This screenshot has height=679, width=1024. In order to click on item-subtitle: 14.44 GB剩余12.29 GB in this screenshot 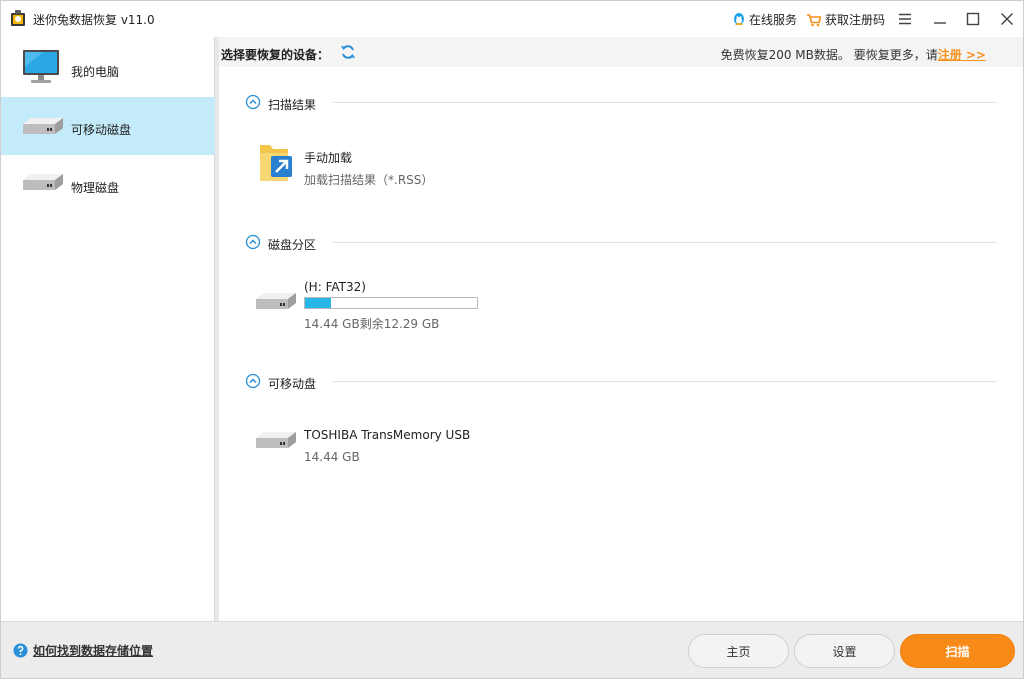, I will do `click(372, 324)`.